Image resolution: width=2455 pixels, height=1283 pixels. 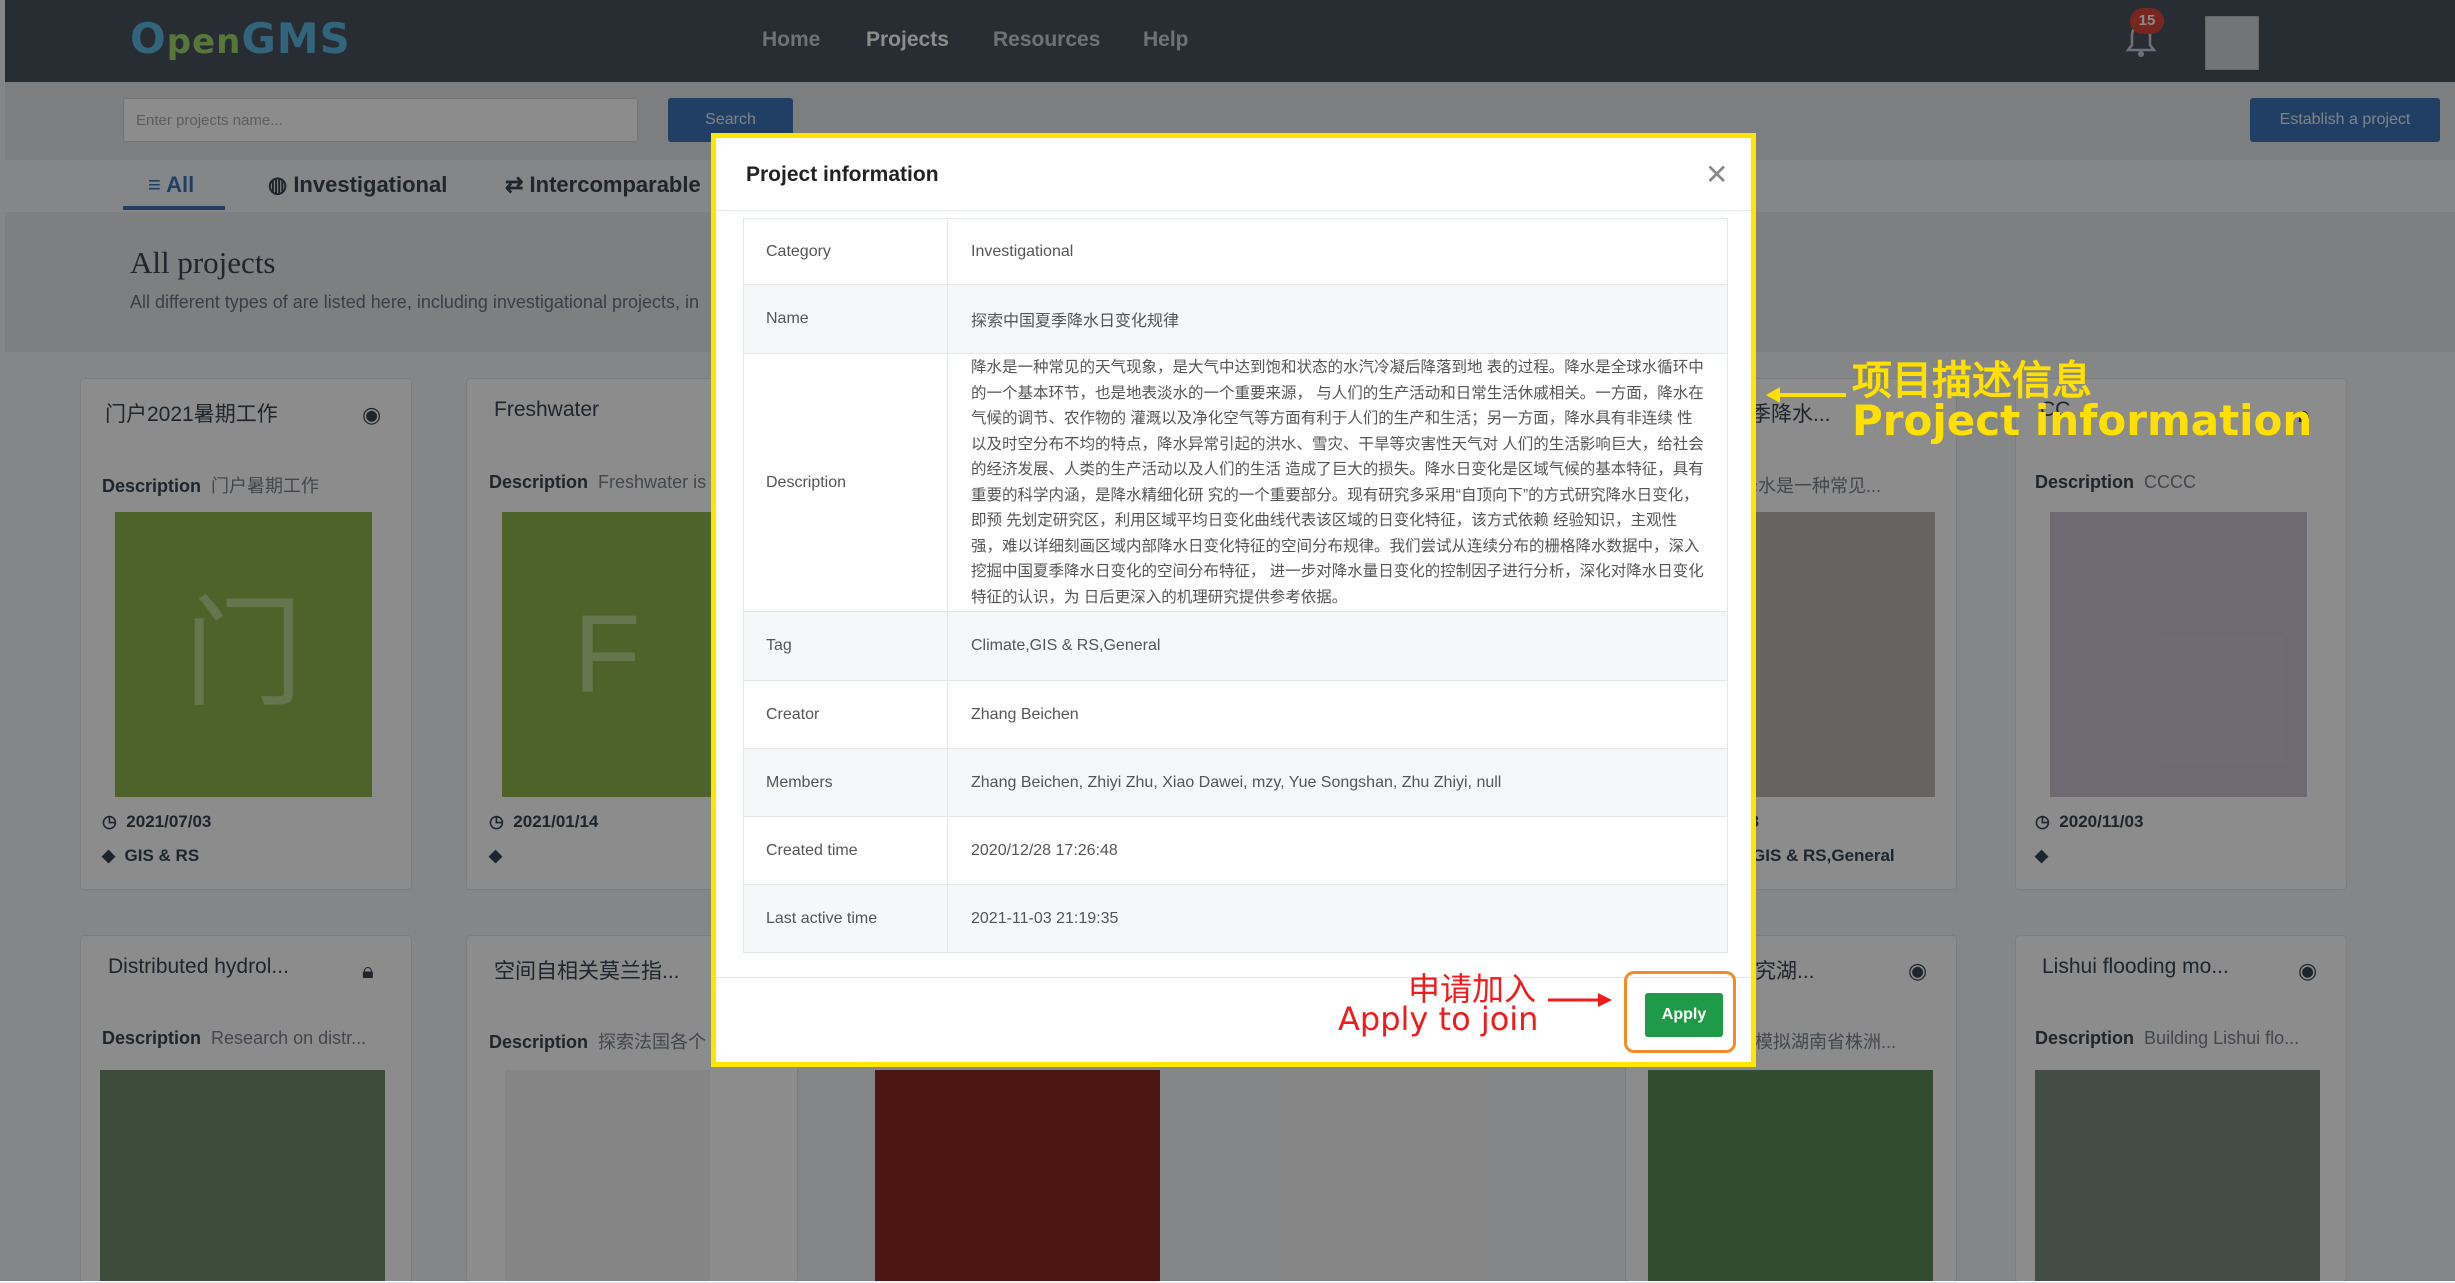 I want to click on category-value: Investigational, so click(x=1337, y=251).